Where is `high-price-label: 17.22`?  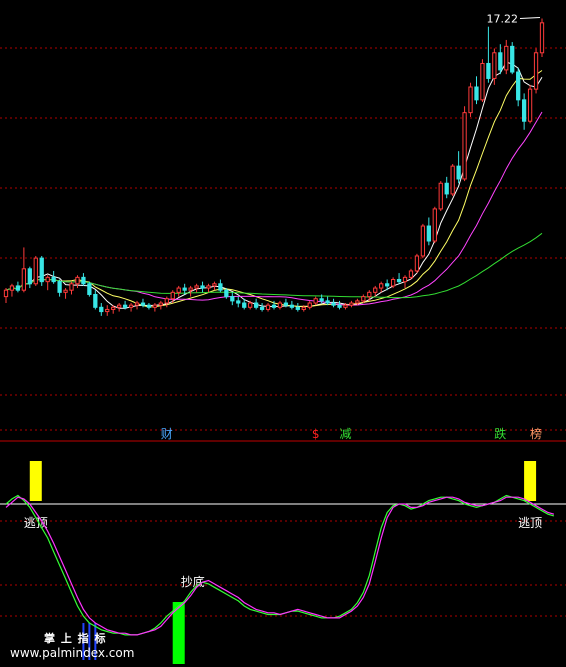 high-price-label: 17.22 is located at coordinates (503, 19).